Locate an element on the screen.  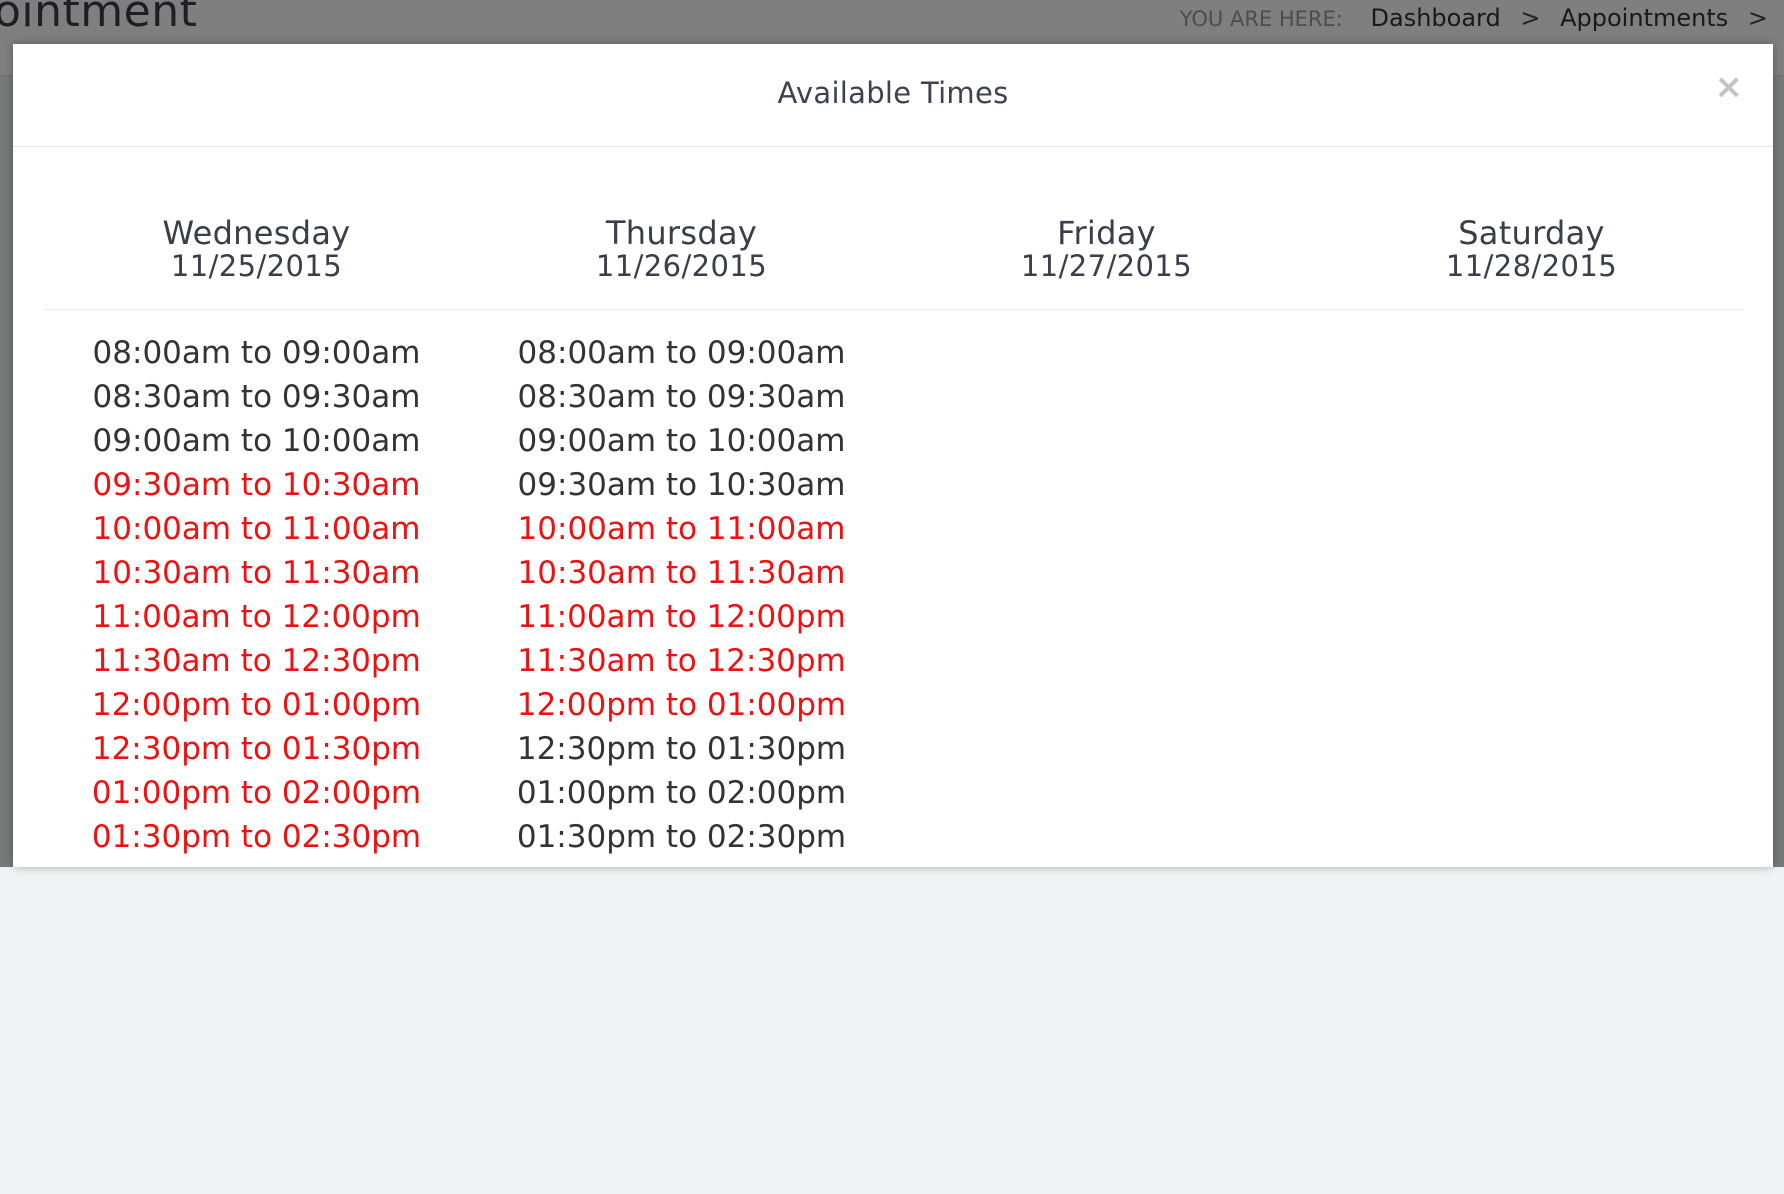
day-header-saturday: Saturday 11/28/2015 is located at coordinates (1531, 242).